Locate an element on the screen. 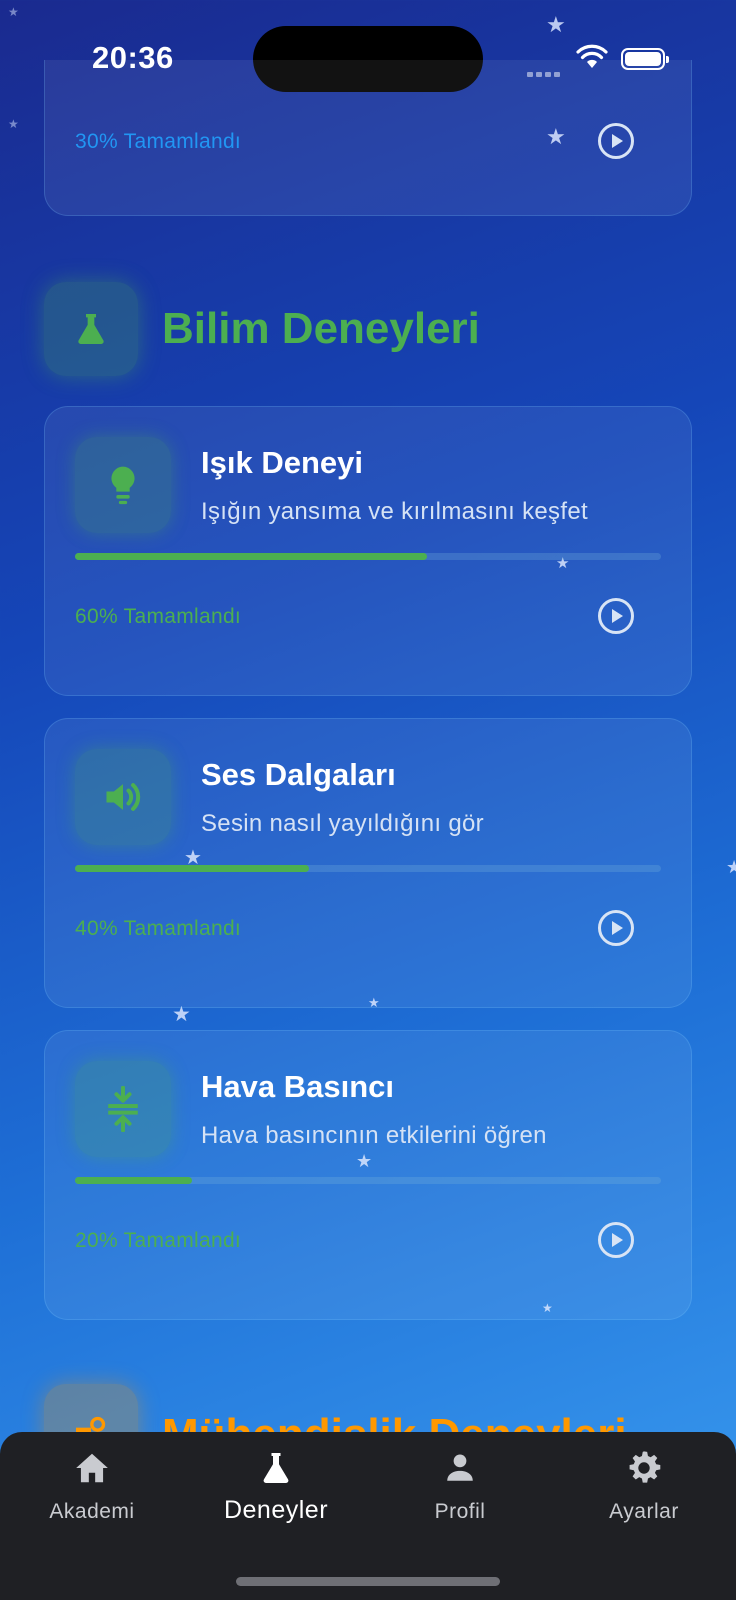 This screenshot has height=1600, width=736. nav-item-deneyler: Deneyler is located at coordinates (276, 1485).